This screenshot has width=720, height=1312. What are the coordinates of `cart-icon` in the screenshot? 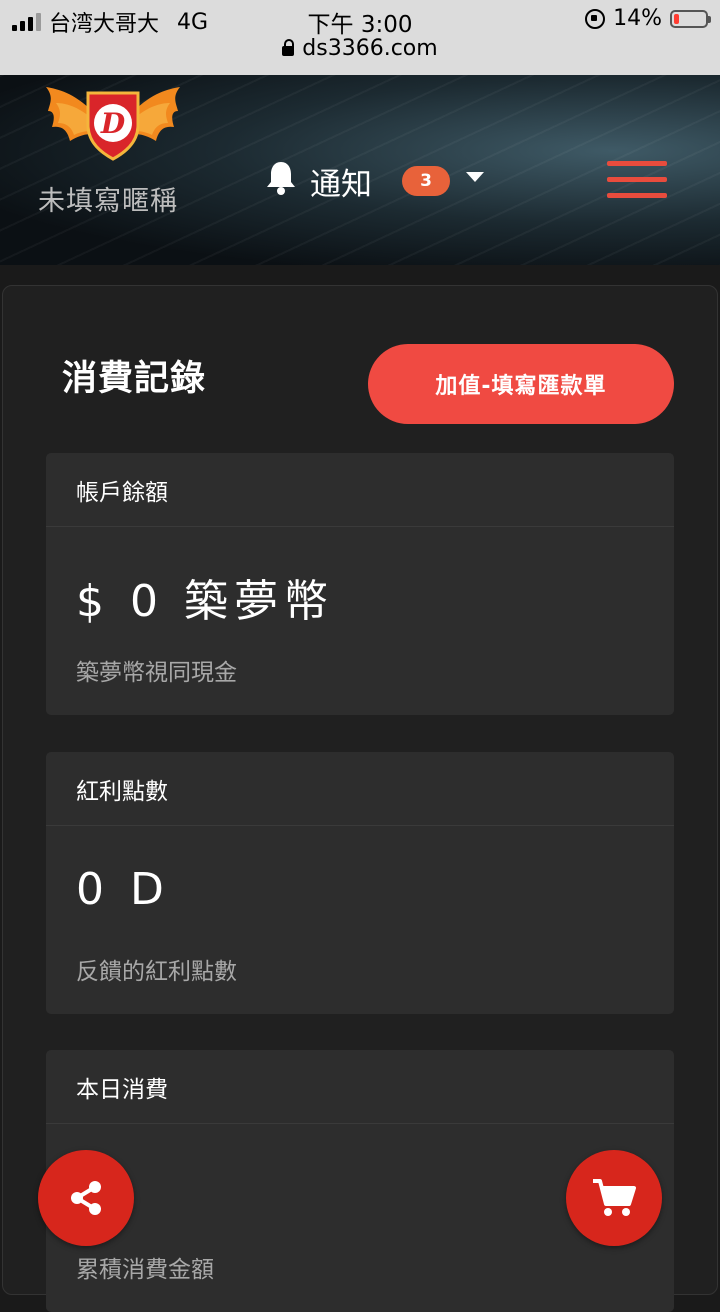 It's located at (614, 1197).